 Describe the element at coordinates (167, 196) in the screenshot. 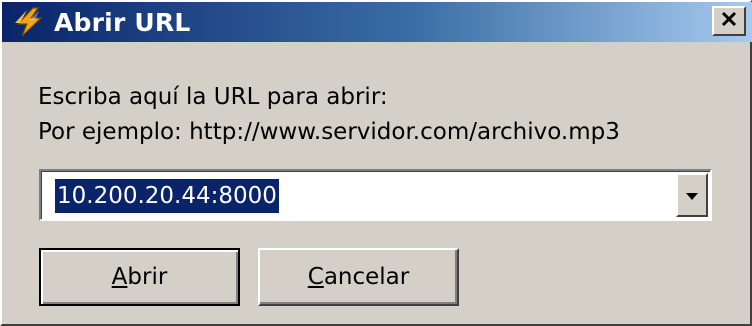

I see `url-input: 10.200.20.44:8000` at that location.